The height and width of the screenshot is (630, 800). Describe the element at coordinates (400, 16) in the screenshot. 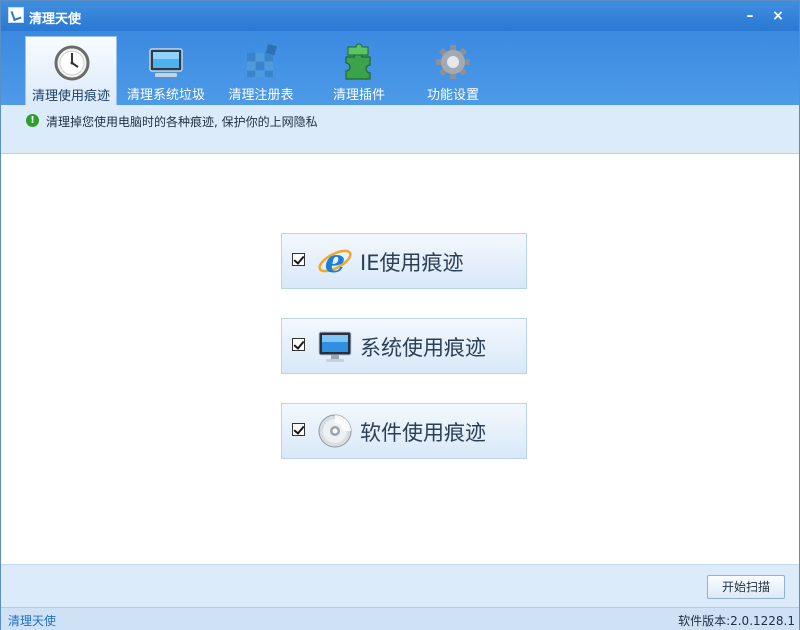

I see `title-bar: 清理天使 – ×` at that location.